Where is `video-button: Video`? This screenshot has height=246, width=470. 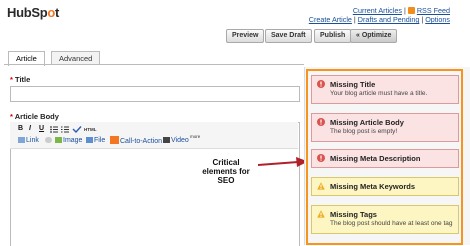 video-button: Video is located at coordinates (176, 140).